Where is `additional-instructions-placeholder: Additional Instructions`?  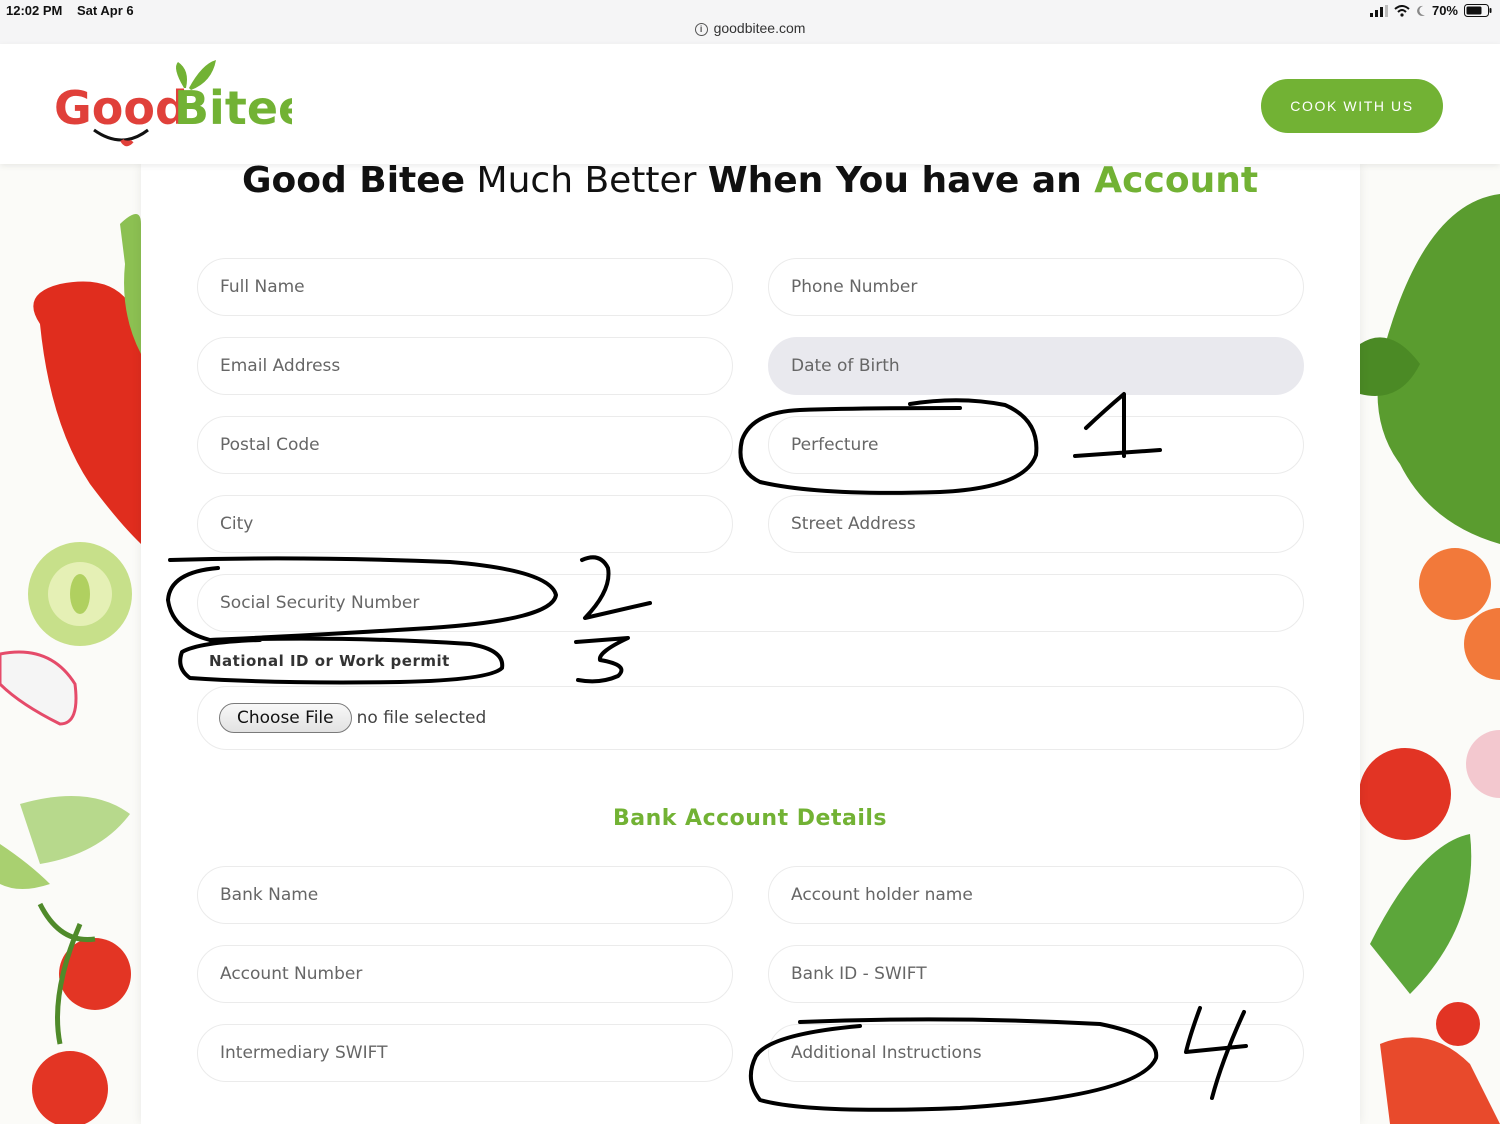
additional-instructions-placeholder: Additional Instructions is located at coordinates (886, 1053).